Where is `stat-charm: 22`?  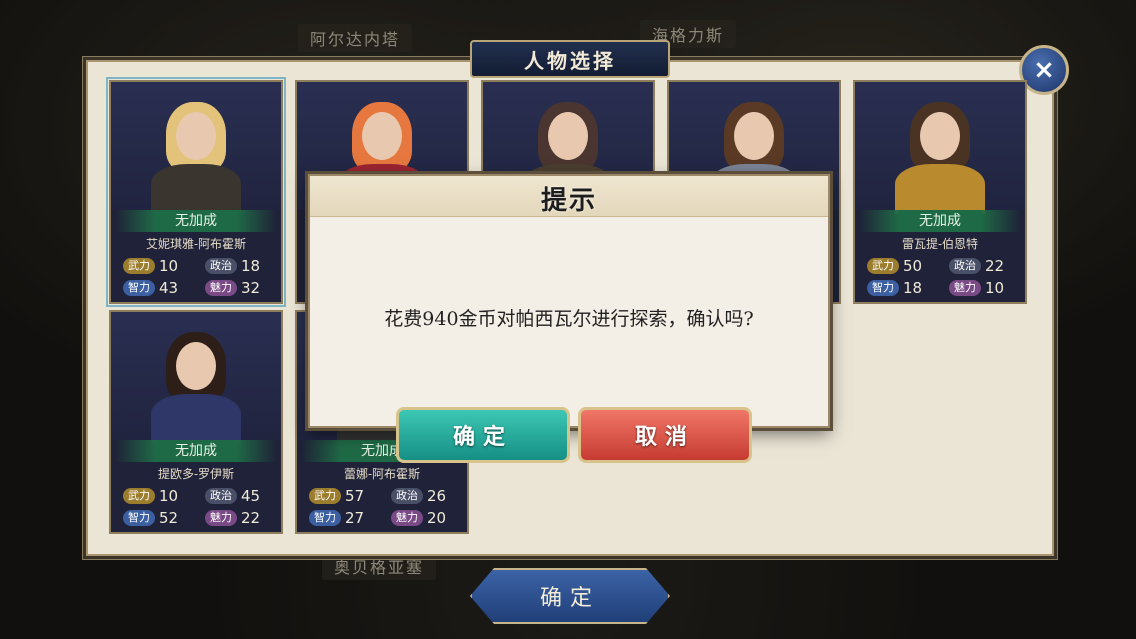 stat-charm: 22 is located at coordinates (251, 518).